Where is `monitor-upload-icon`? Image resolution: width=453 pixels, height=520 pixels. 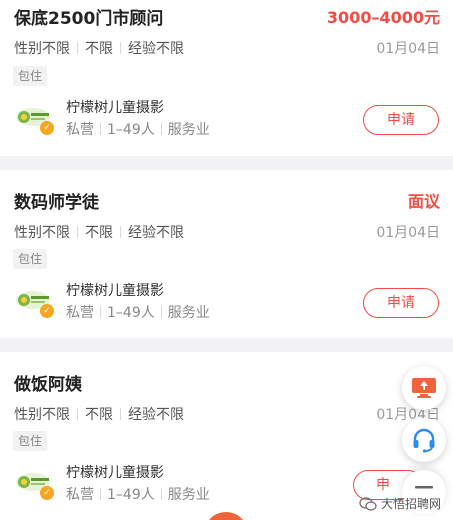 monitor-upload-icon is located at coordinates (424, 388).